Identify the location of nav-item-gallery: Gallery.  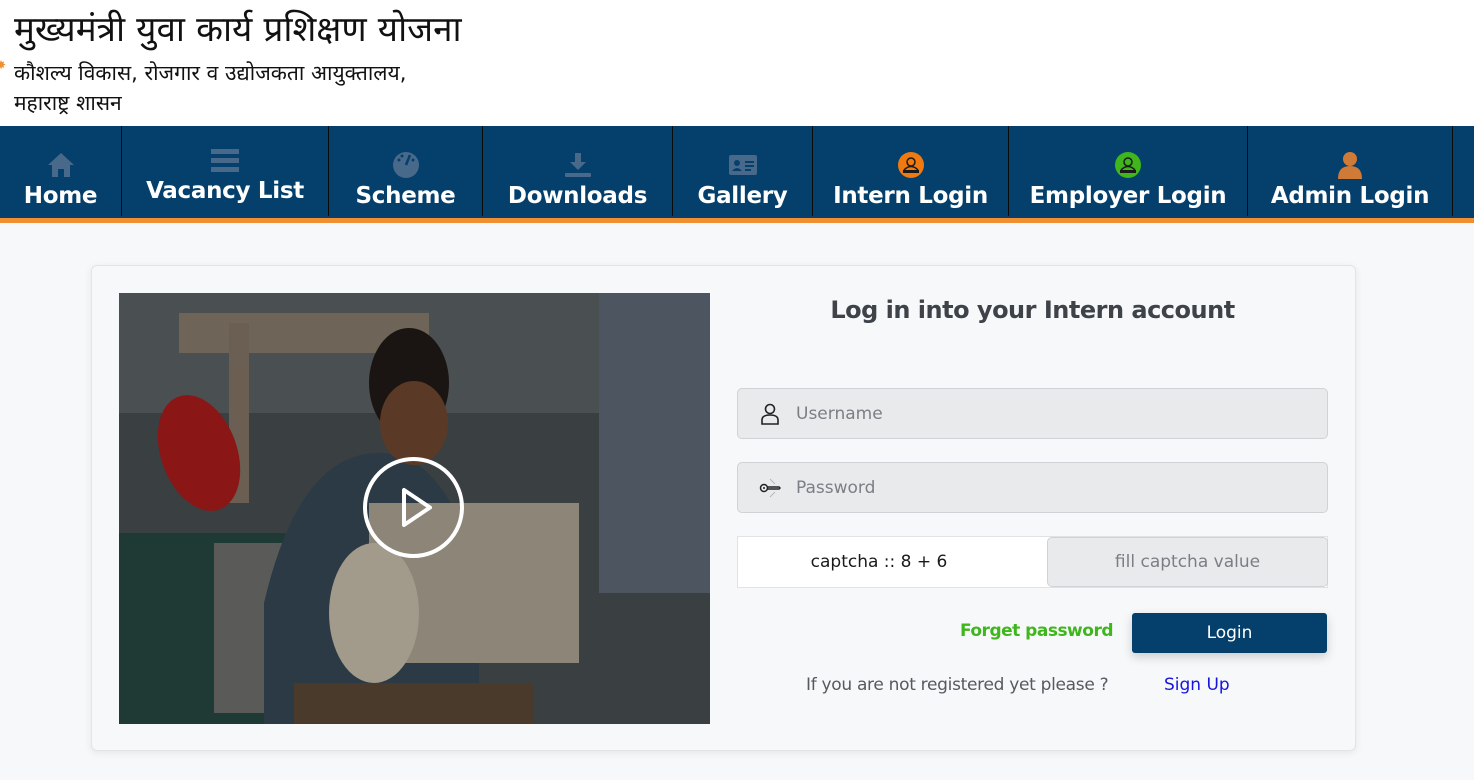
(742, 172).